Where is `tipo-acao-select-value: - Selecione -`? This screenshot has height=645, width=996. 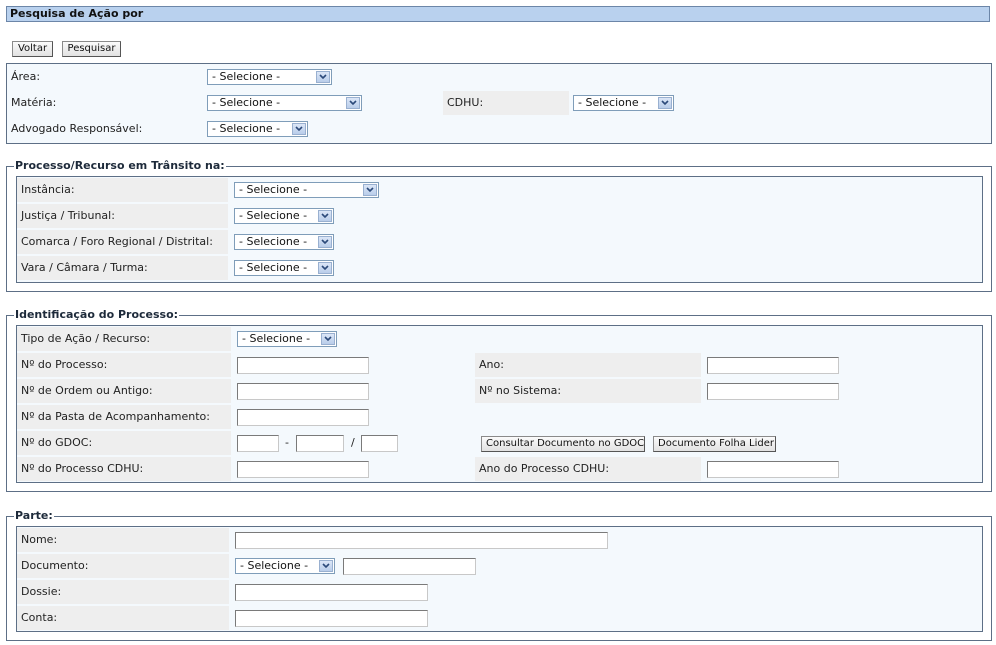 tipo-acao-select-value: - Selecione - is located at coordinates (276, 338).